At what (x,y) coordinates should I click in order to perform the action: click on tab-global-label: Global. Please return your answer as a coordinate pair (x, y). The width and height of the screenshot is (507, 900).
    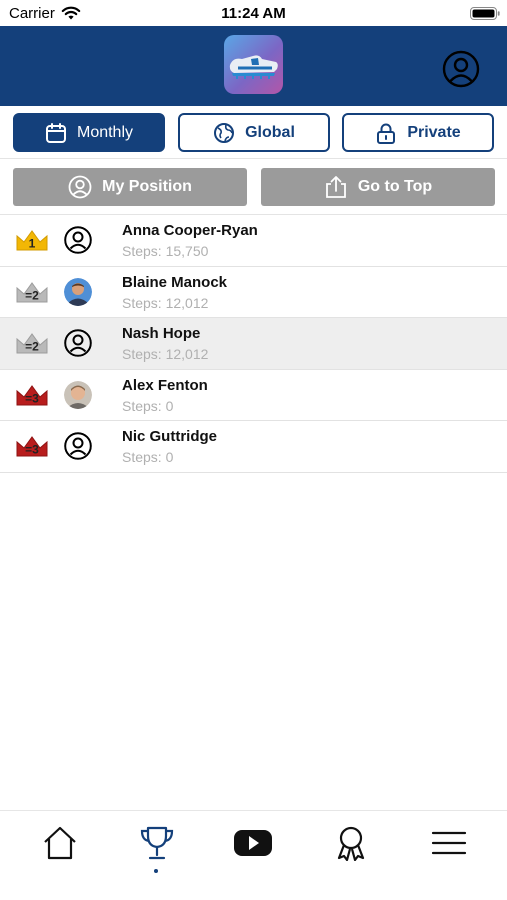
    Looking at the image, I should click on (270, 132).